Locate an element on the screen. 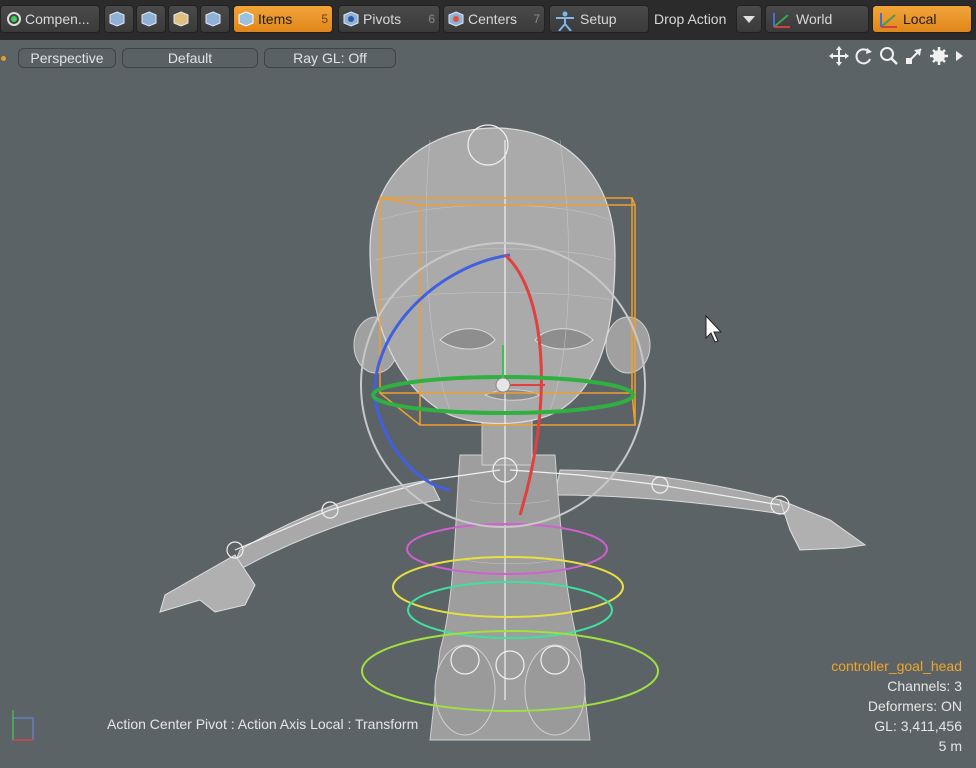 This screenshot has height=768, width=976. edge-cube-icon is located at coordinates (149, 19).